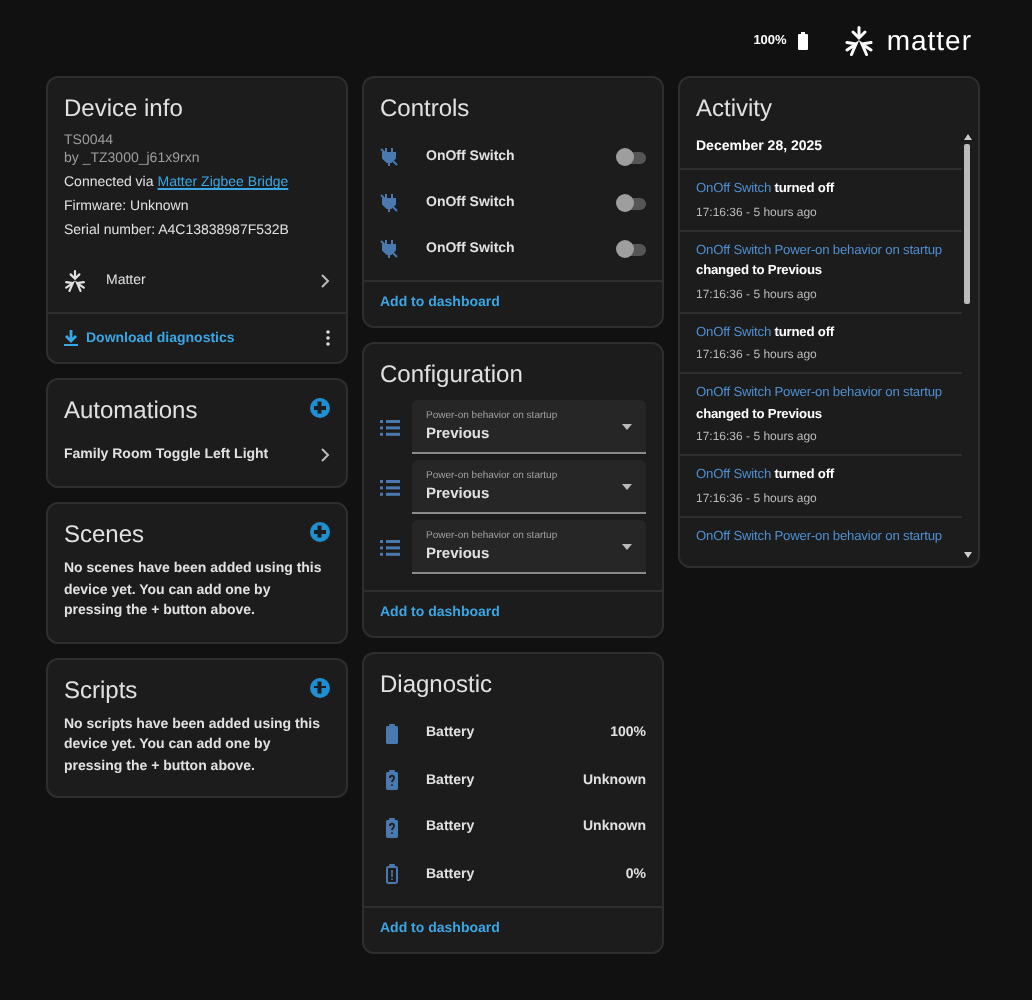 This screenshot has height=1000, width=1032. I want to click on card-title: Configuration, so click(451, 375).